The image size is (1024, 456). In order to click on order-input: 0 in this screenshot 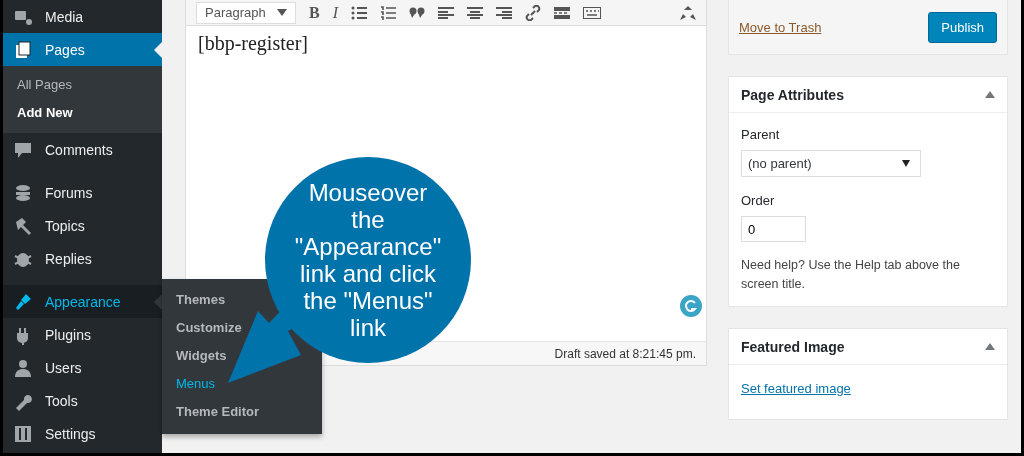, I will do `click(773, 229)`.